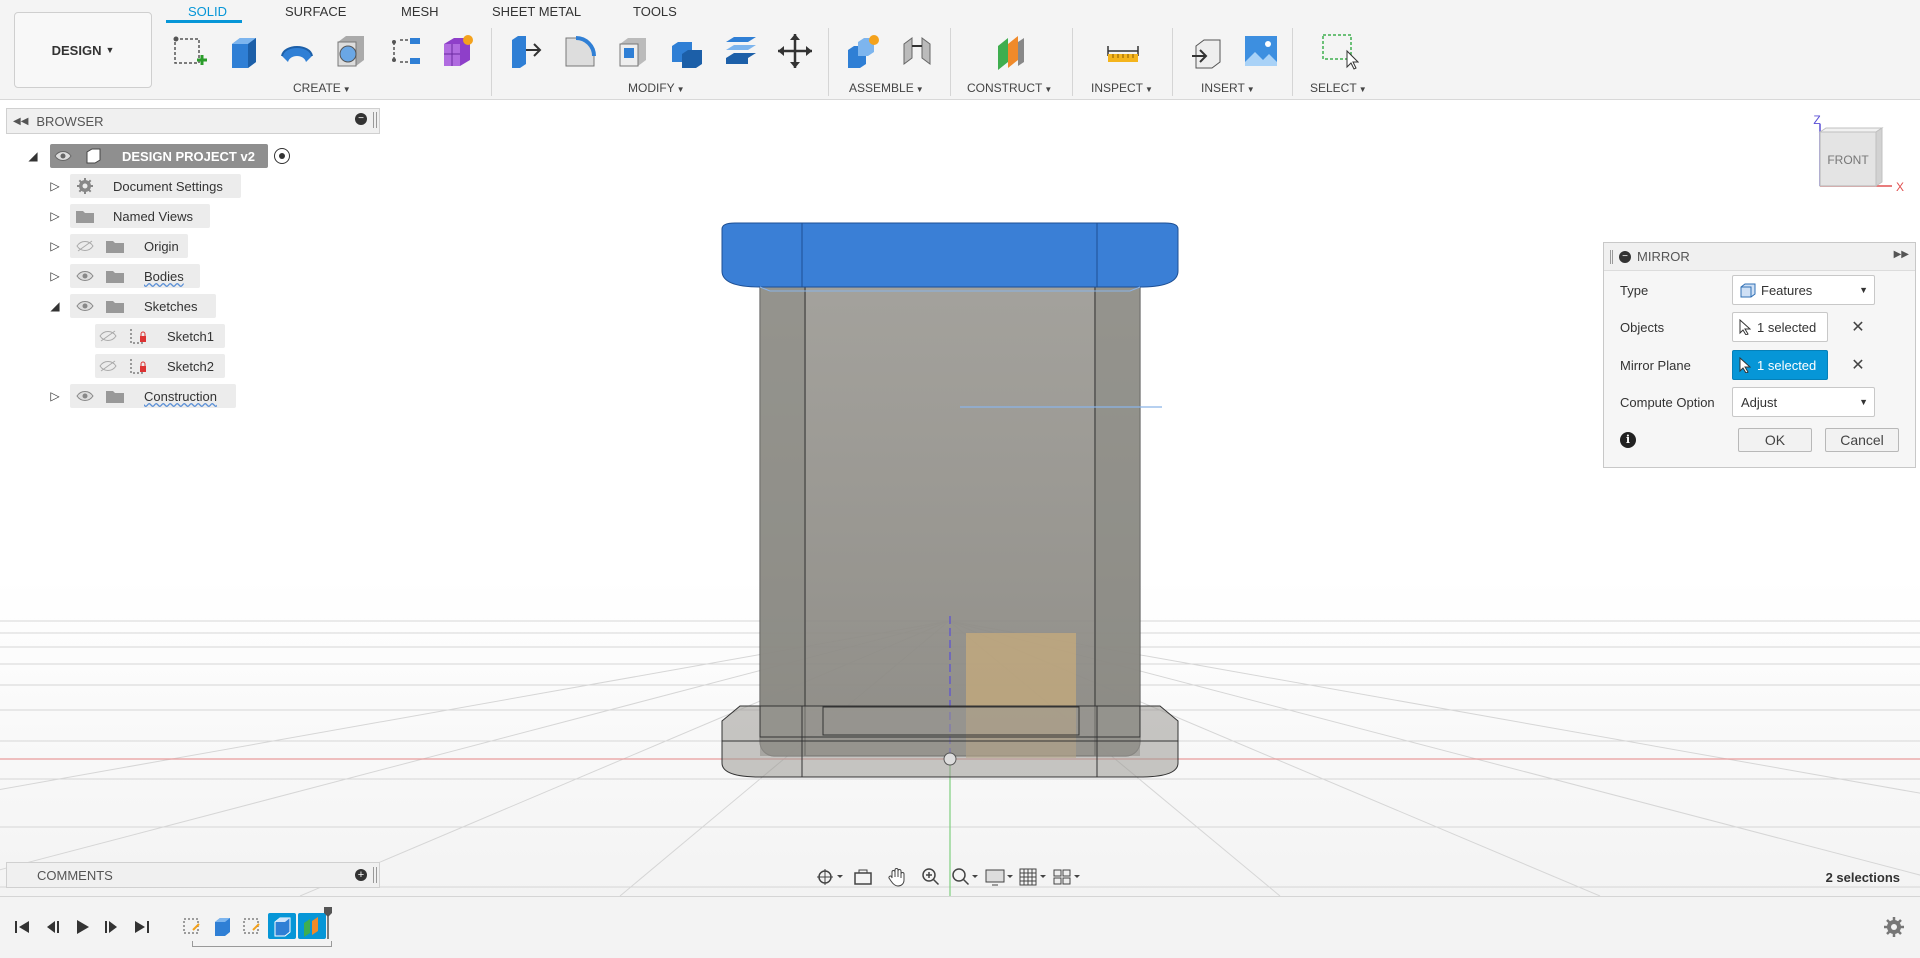 This screenshot has width=1920, height=958. Describe the element at coordinates (1261, 51) in the screenshot. I see `insert-canvas-tool` at that location.